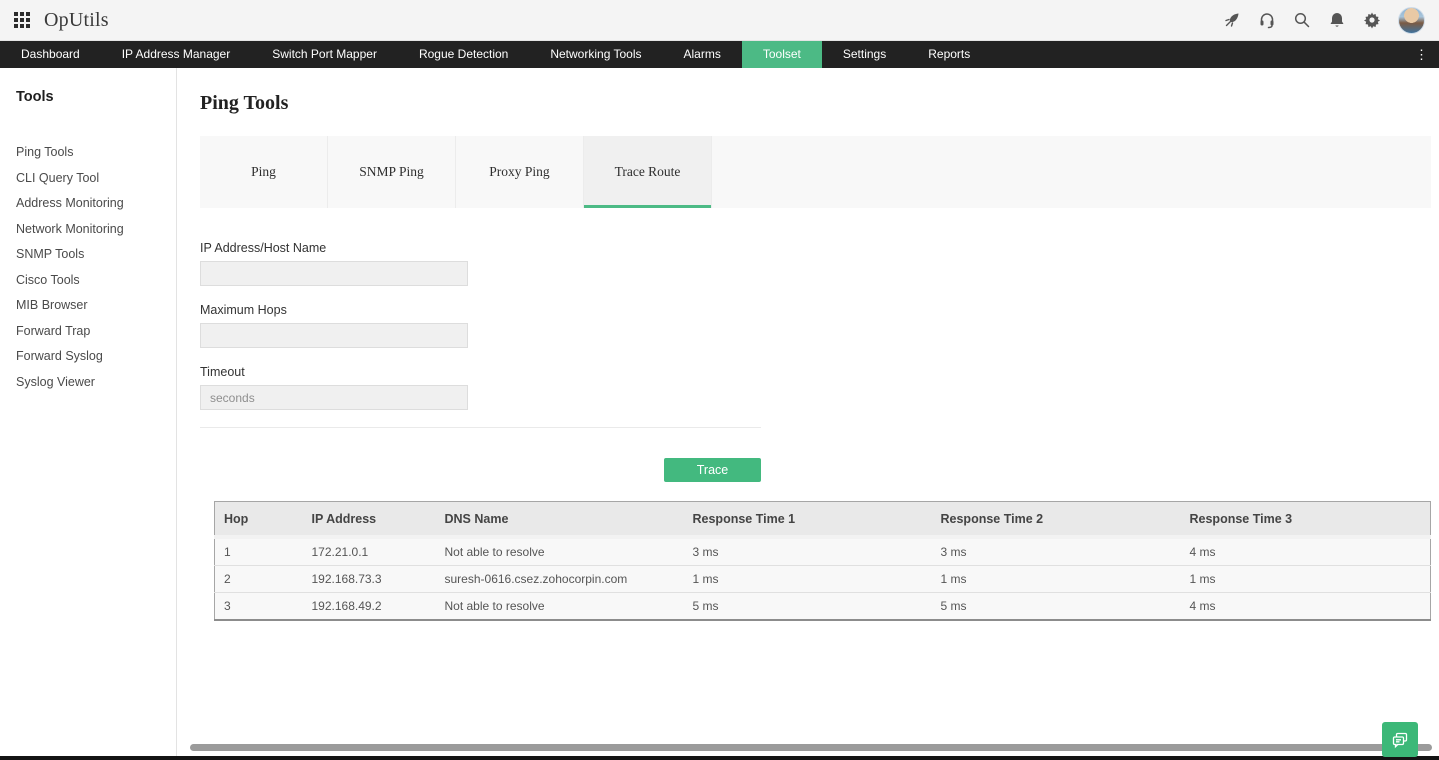 The height and width of the screenshot is (760, 1439). I want to click on maximum-hops-label: Maximum Hops, so click(243, 310).